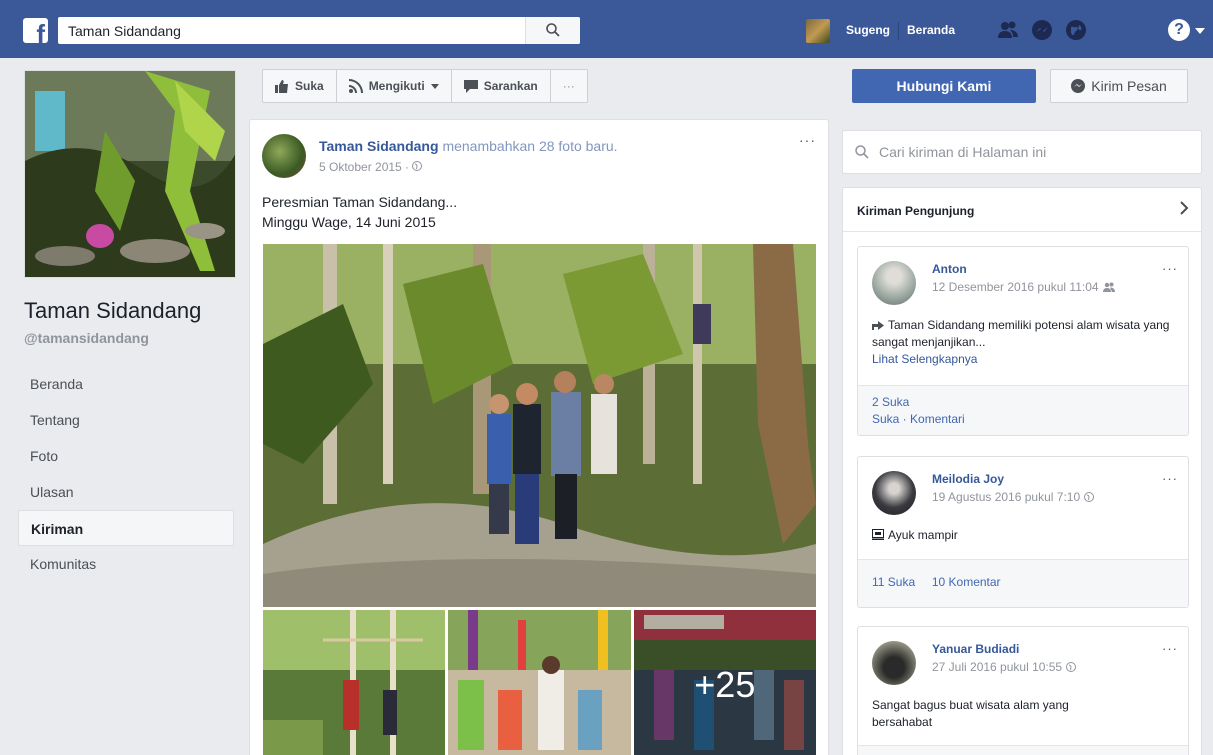 The height and width of the screenshot is (755, 1213). What do you see at coordinates (916, 211) in the screenshot?
I see `visitor-posts-title: Kiriman Pengunjung` at bounding box center [916, 211].